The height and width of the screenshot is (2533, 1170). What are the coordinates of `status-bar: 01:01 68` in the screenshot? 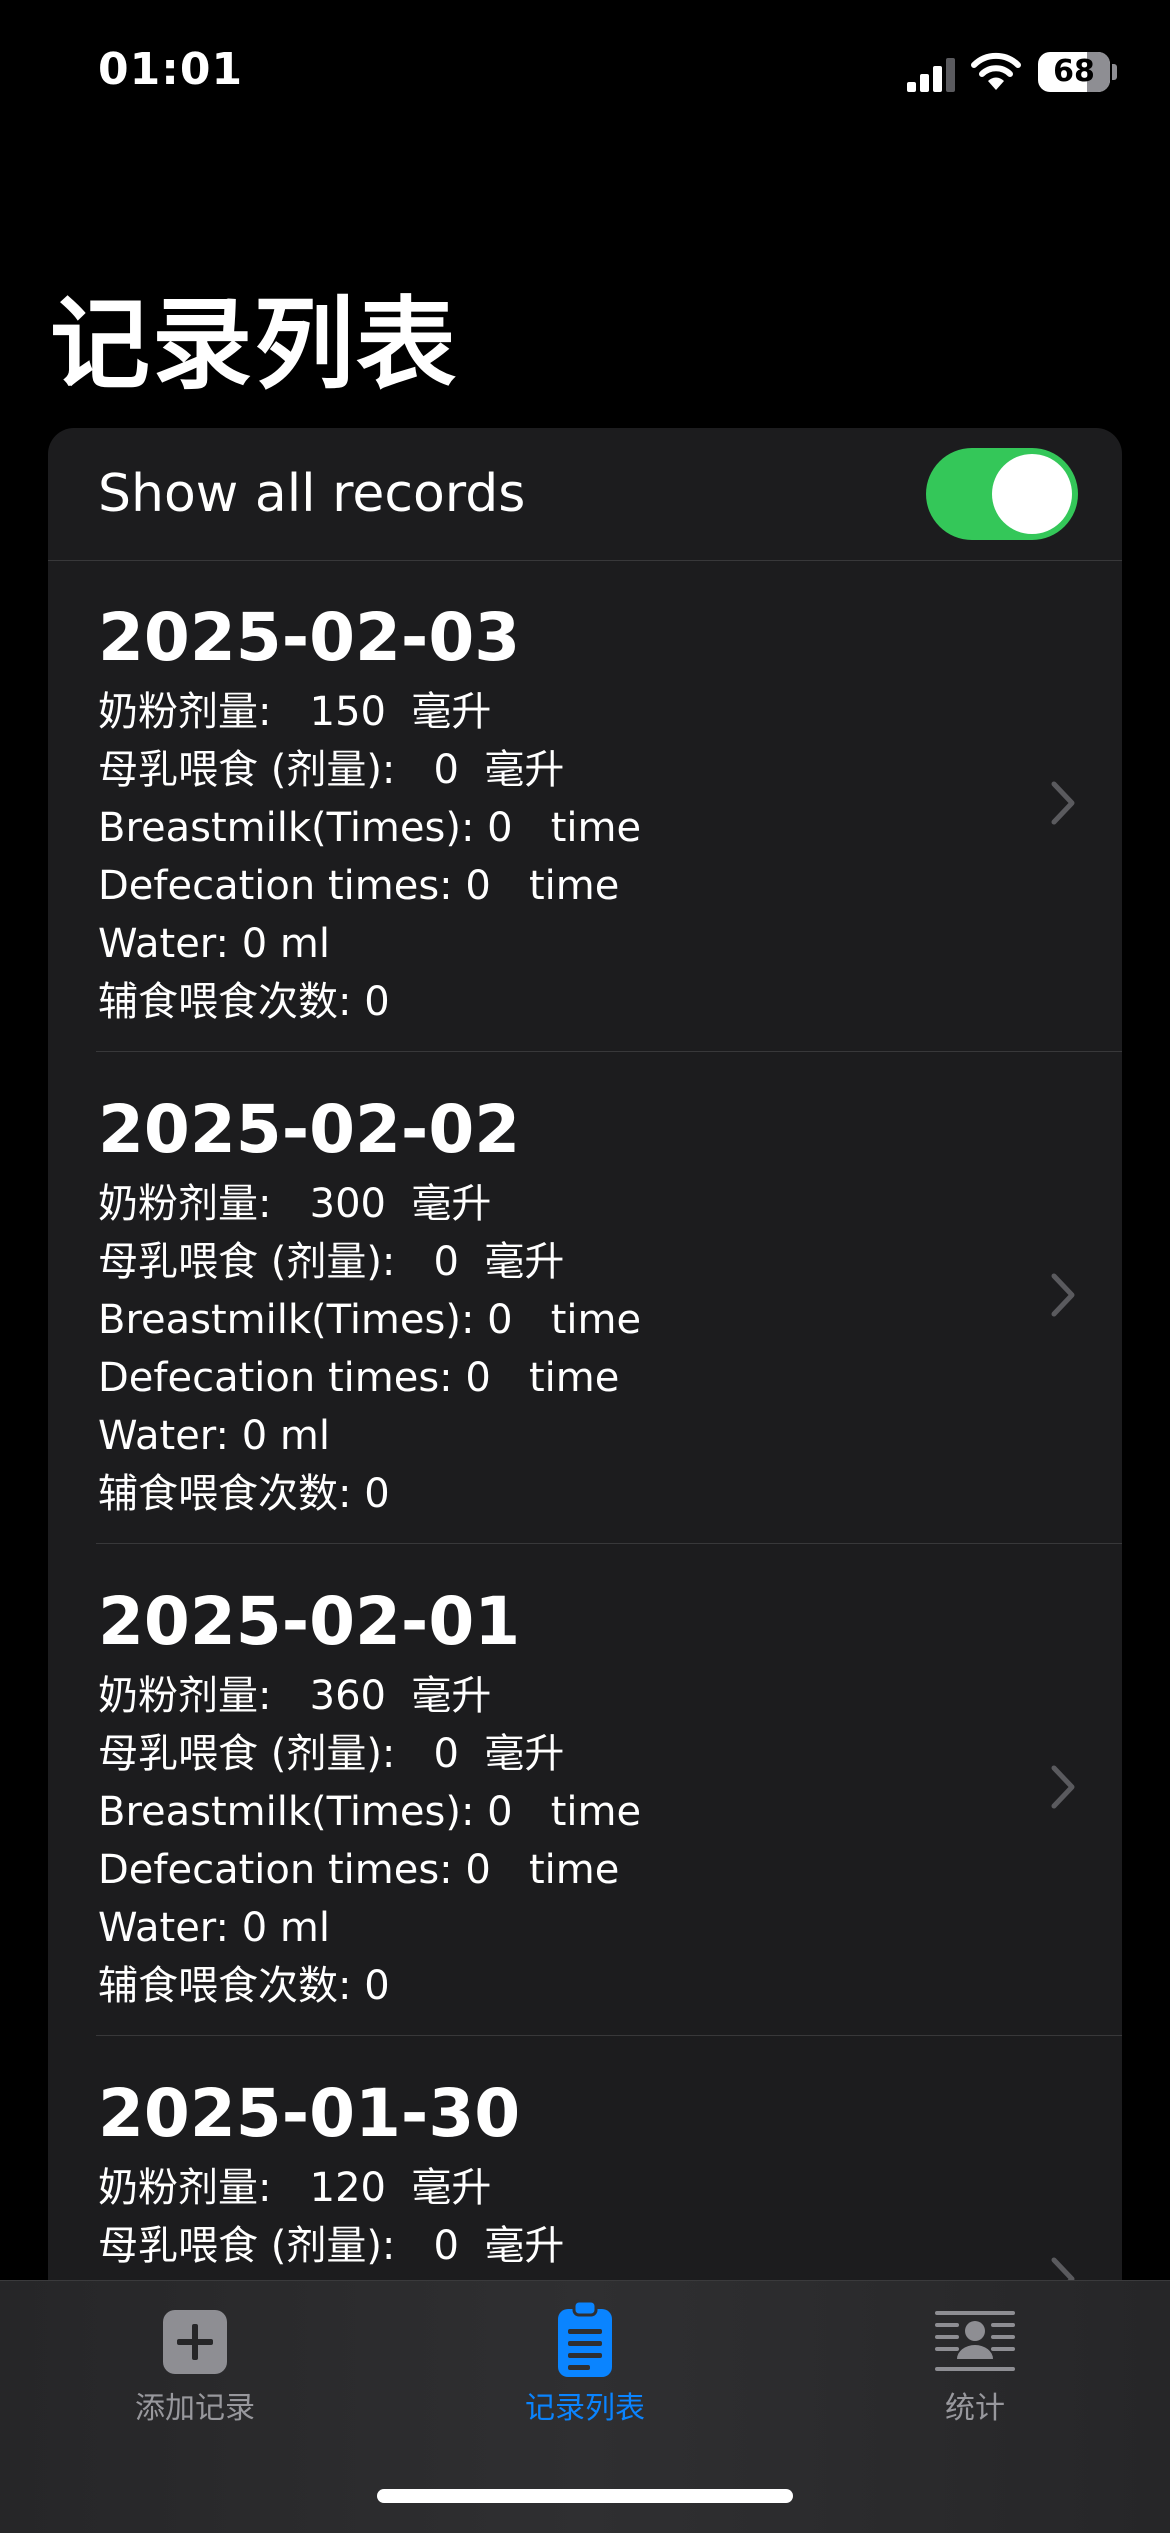 It's located at (585, 75).